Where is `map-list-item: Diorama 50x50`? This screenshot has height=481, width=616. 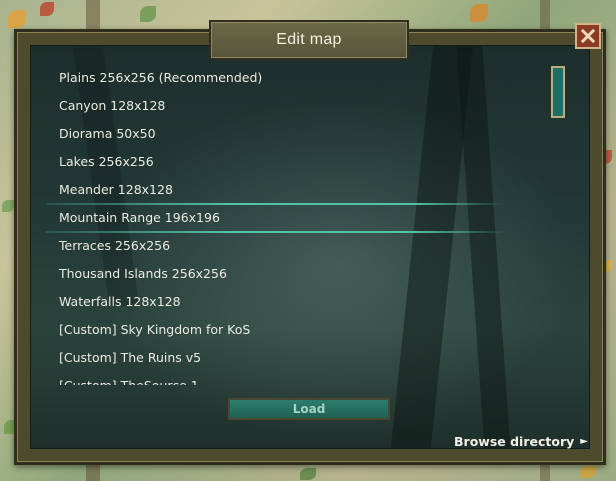 map-list-item: Diorama 50x50 is located at coordinates (281, 134).